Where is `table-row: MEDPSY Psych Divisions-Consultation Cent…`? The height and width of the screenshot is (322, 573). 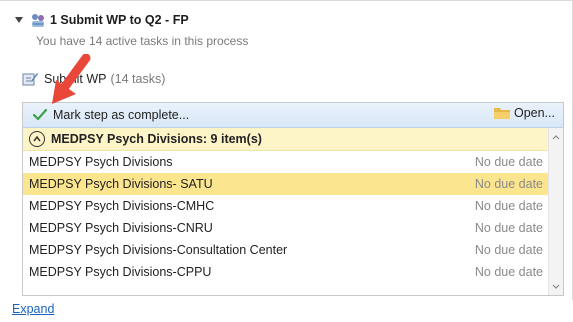 table-row: MEDPSY Psych Divisions-Consultation Cent… is located at coordinates (286, 250).